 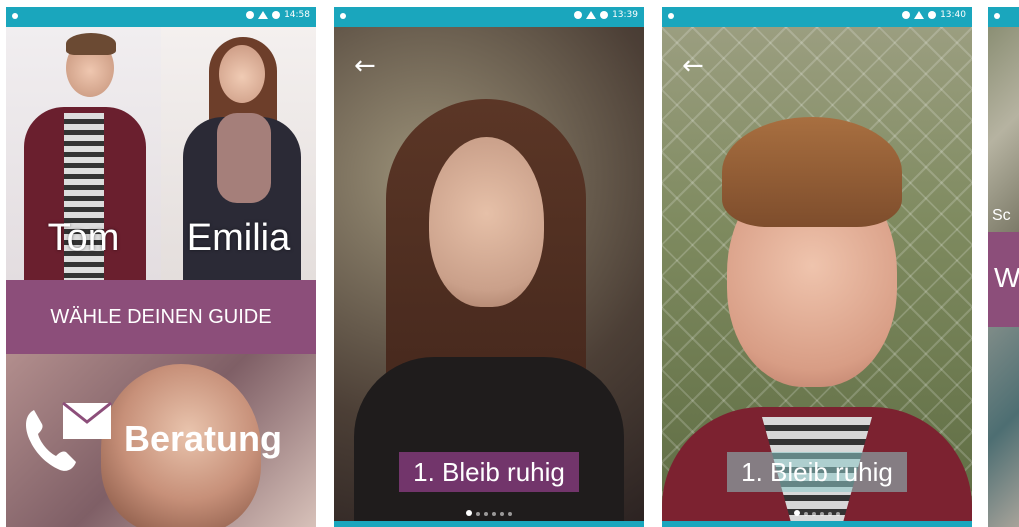 I want to click on partial-label-banner: W, so click(x=1006, y=277).